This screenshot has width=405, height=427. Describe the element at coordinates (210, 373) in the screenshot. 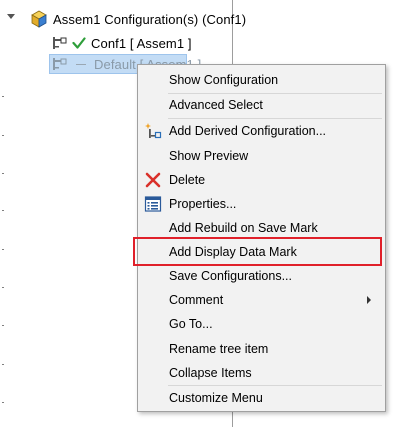

I see `menu-item-label: Collapse Items` at that location.